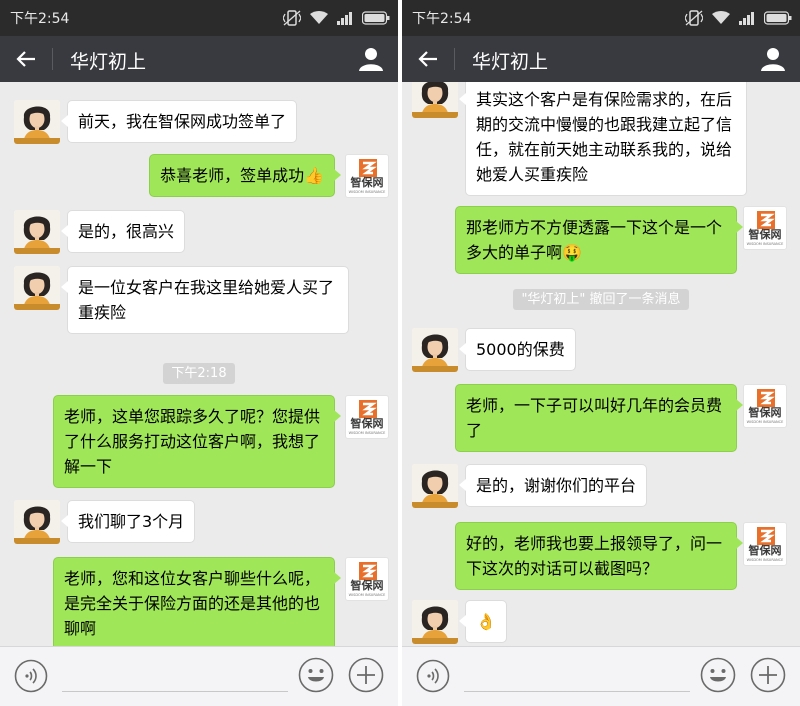  Describe the element at coordinates (483, 621) in the screenshot. I see `incoming-message: 👌` at that location.